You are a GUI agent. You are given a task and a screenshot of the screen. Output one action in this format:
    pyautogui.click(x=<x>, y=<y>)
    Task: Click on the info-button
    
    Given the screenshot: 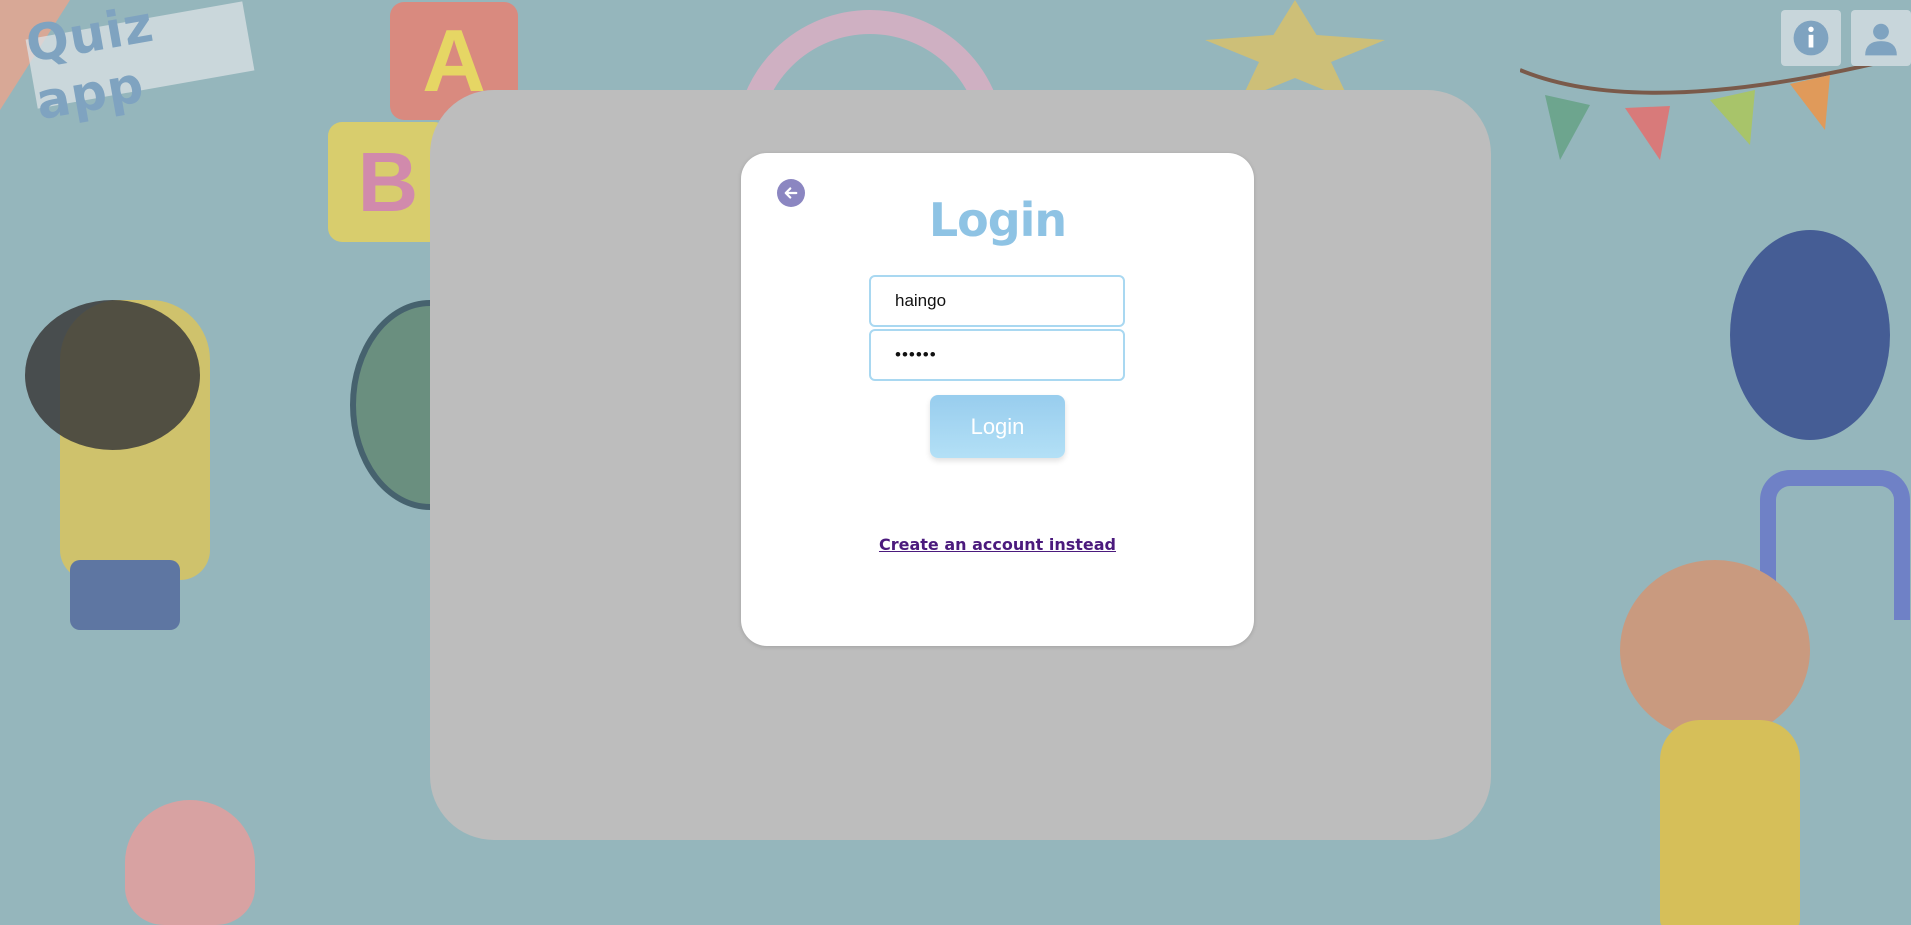 What is the action you would take?
    pyautogui.click(x=1811, y=38)
    